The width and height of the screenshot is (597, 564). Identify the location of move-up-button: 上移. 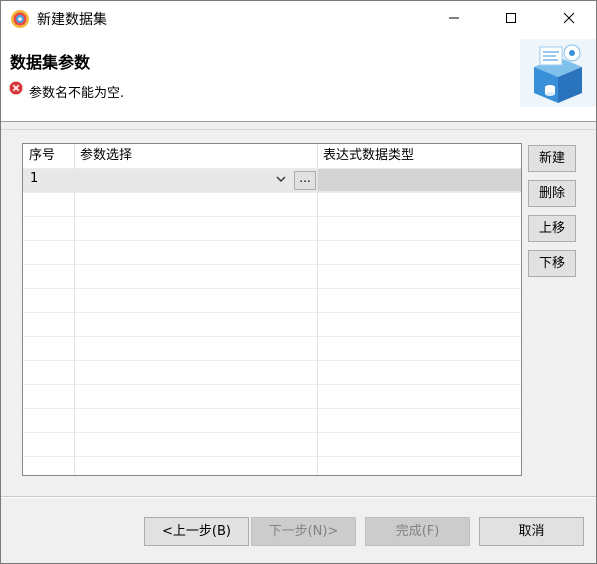
(552, 228).